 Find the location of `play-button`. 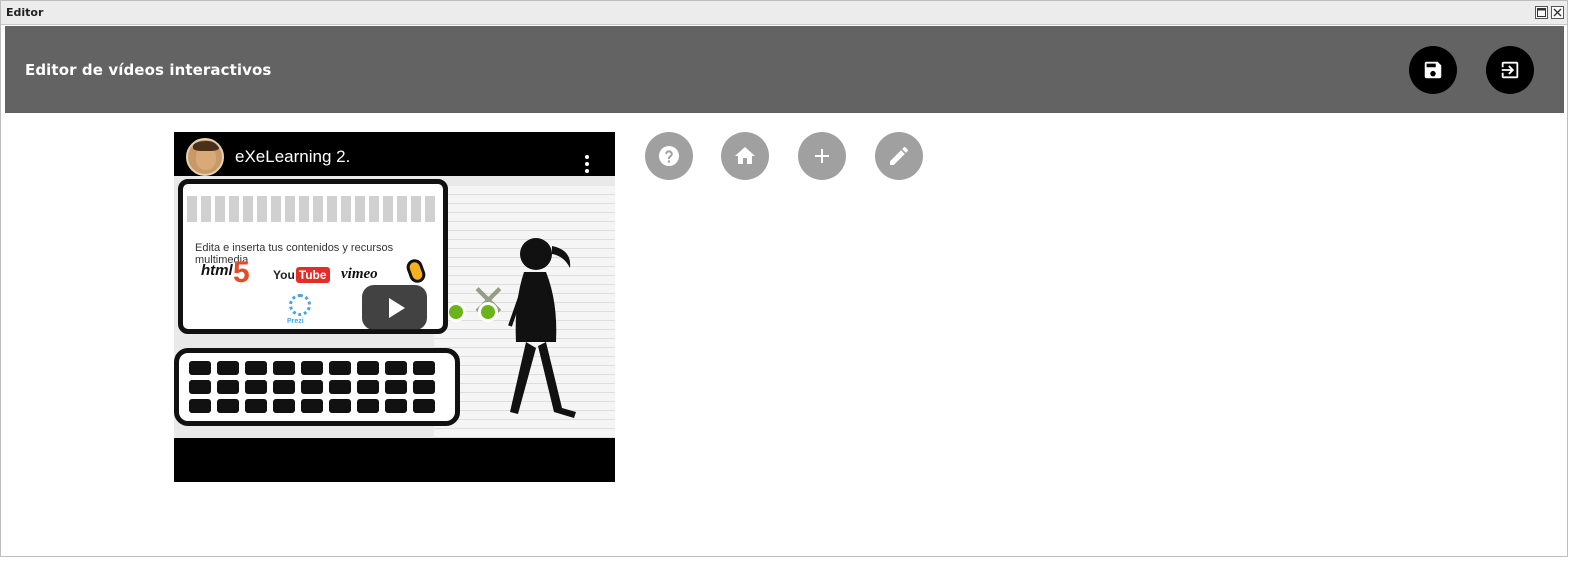

play-button is located at coordinates (394, 307).